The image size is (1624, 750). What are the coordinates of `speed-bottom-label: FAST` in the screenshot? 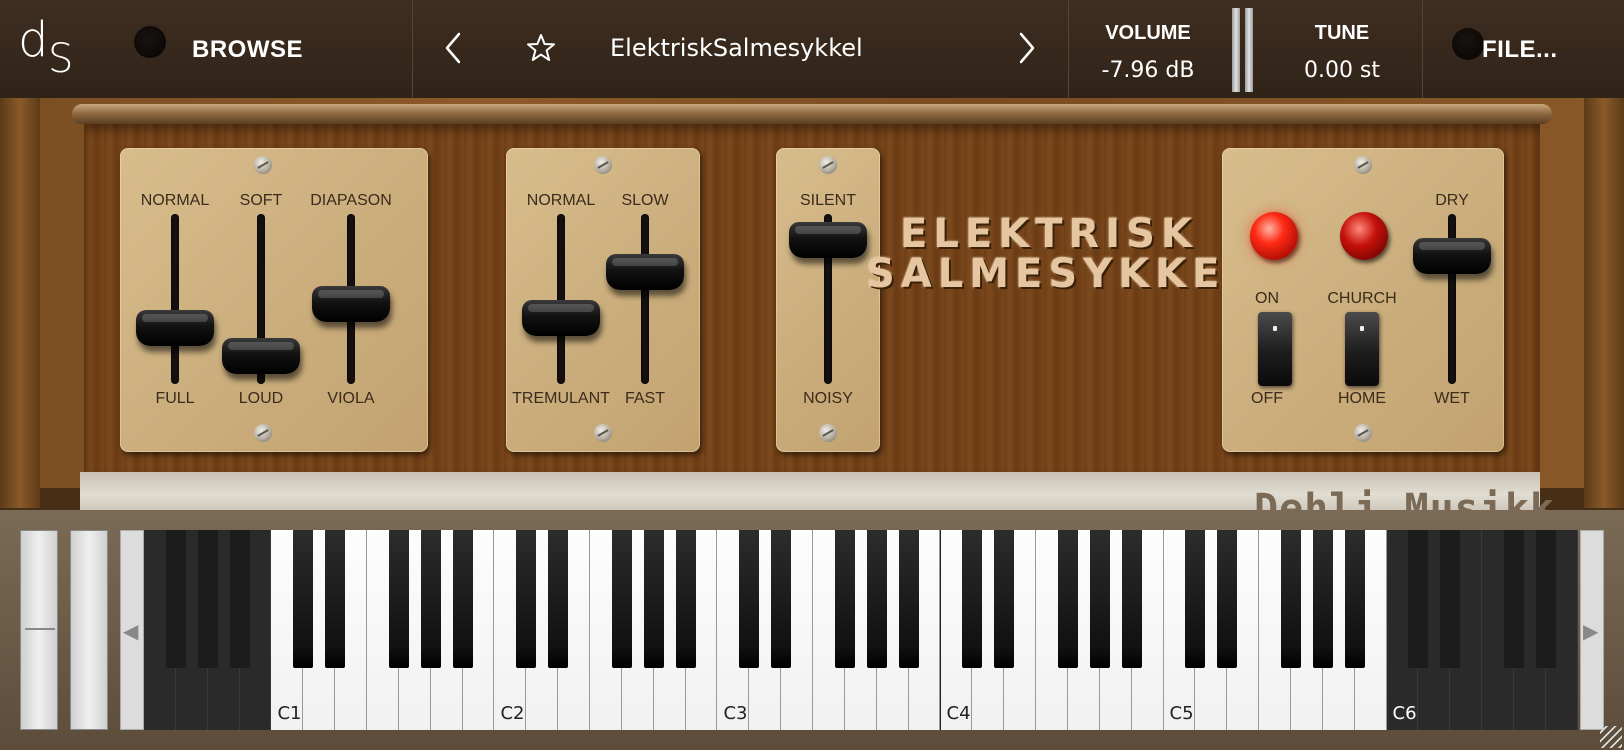 It's located at (644, 398).